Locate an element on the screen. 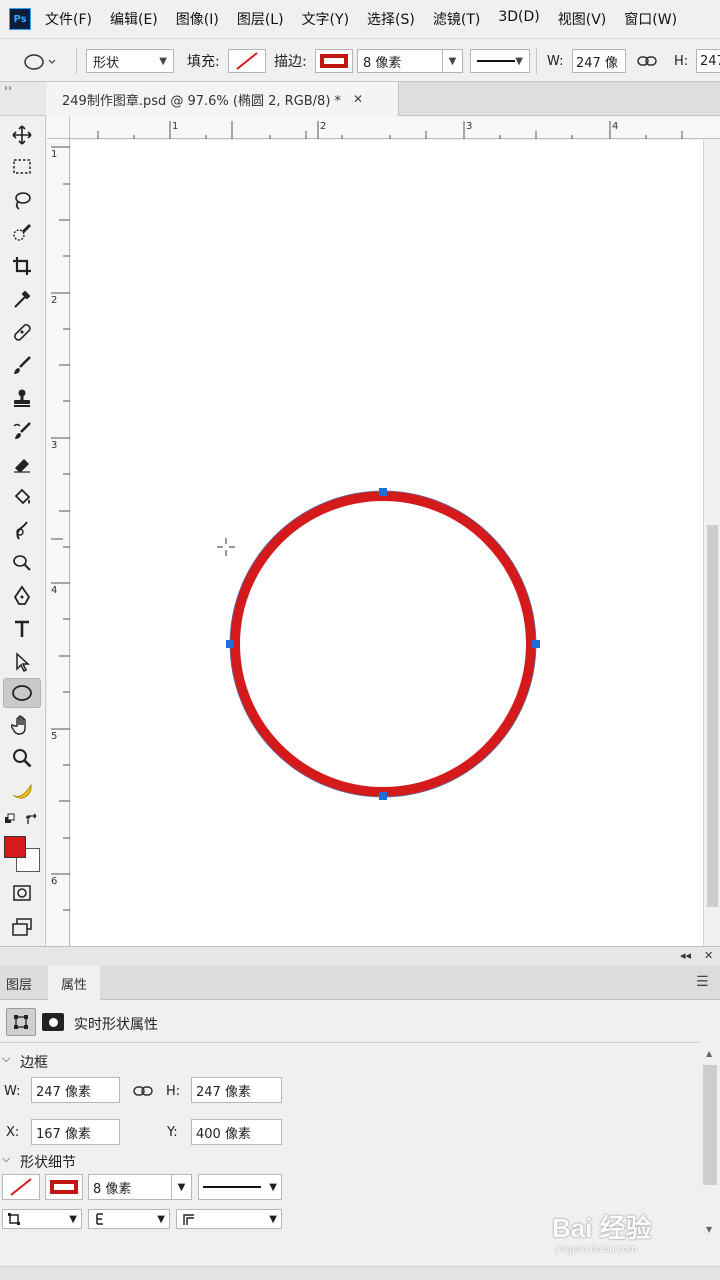 The image size is (720, 1280). ellipse-tool is located at coordinates (22, 693).